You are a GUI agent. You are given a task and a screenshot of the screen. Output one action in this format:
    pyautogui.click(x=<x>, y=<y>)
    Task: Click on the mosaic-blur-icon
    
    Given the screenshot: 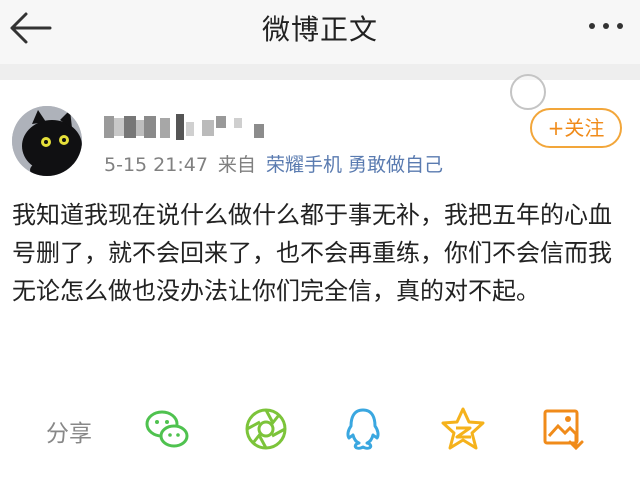 What is the action you would take?
    pyautogui.click(x=184, y=127)
    